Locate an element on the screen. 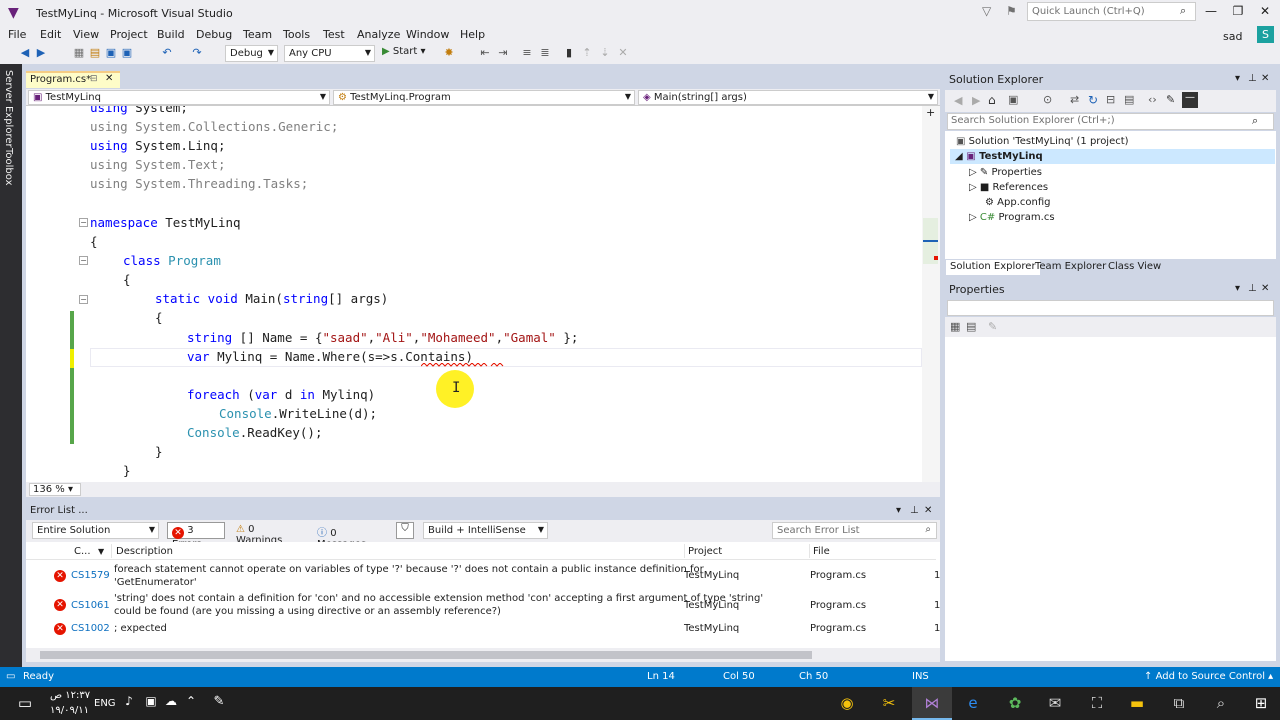  clear-bookmarks-icon: ✕ is located at coordinates (623, 52).